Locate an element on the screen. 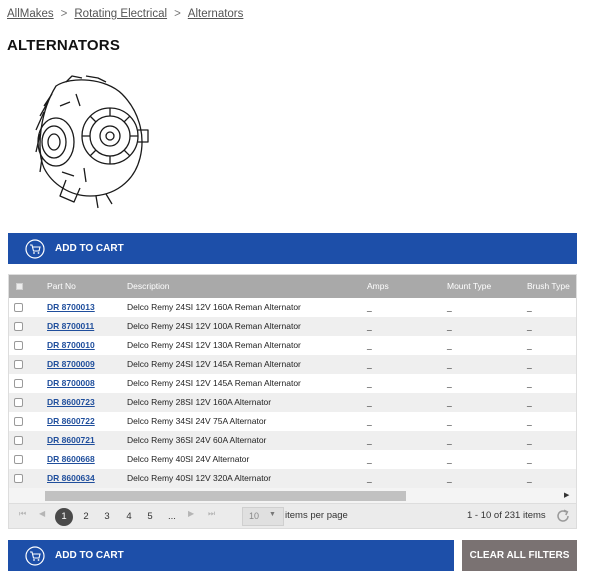 This screenshot has height=582, width=600. page-button-1: 1 is located at coordinates (64, 517).